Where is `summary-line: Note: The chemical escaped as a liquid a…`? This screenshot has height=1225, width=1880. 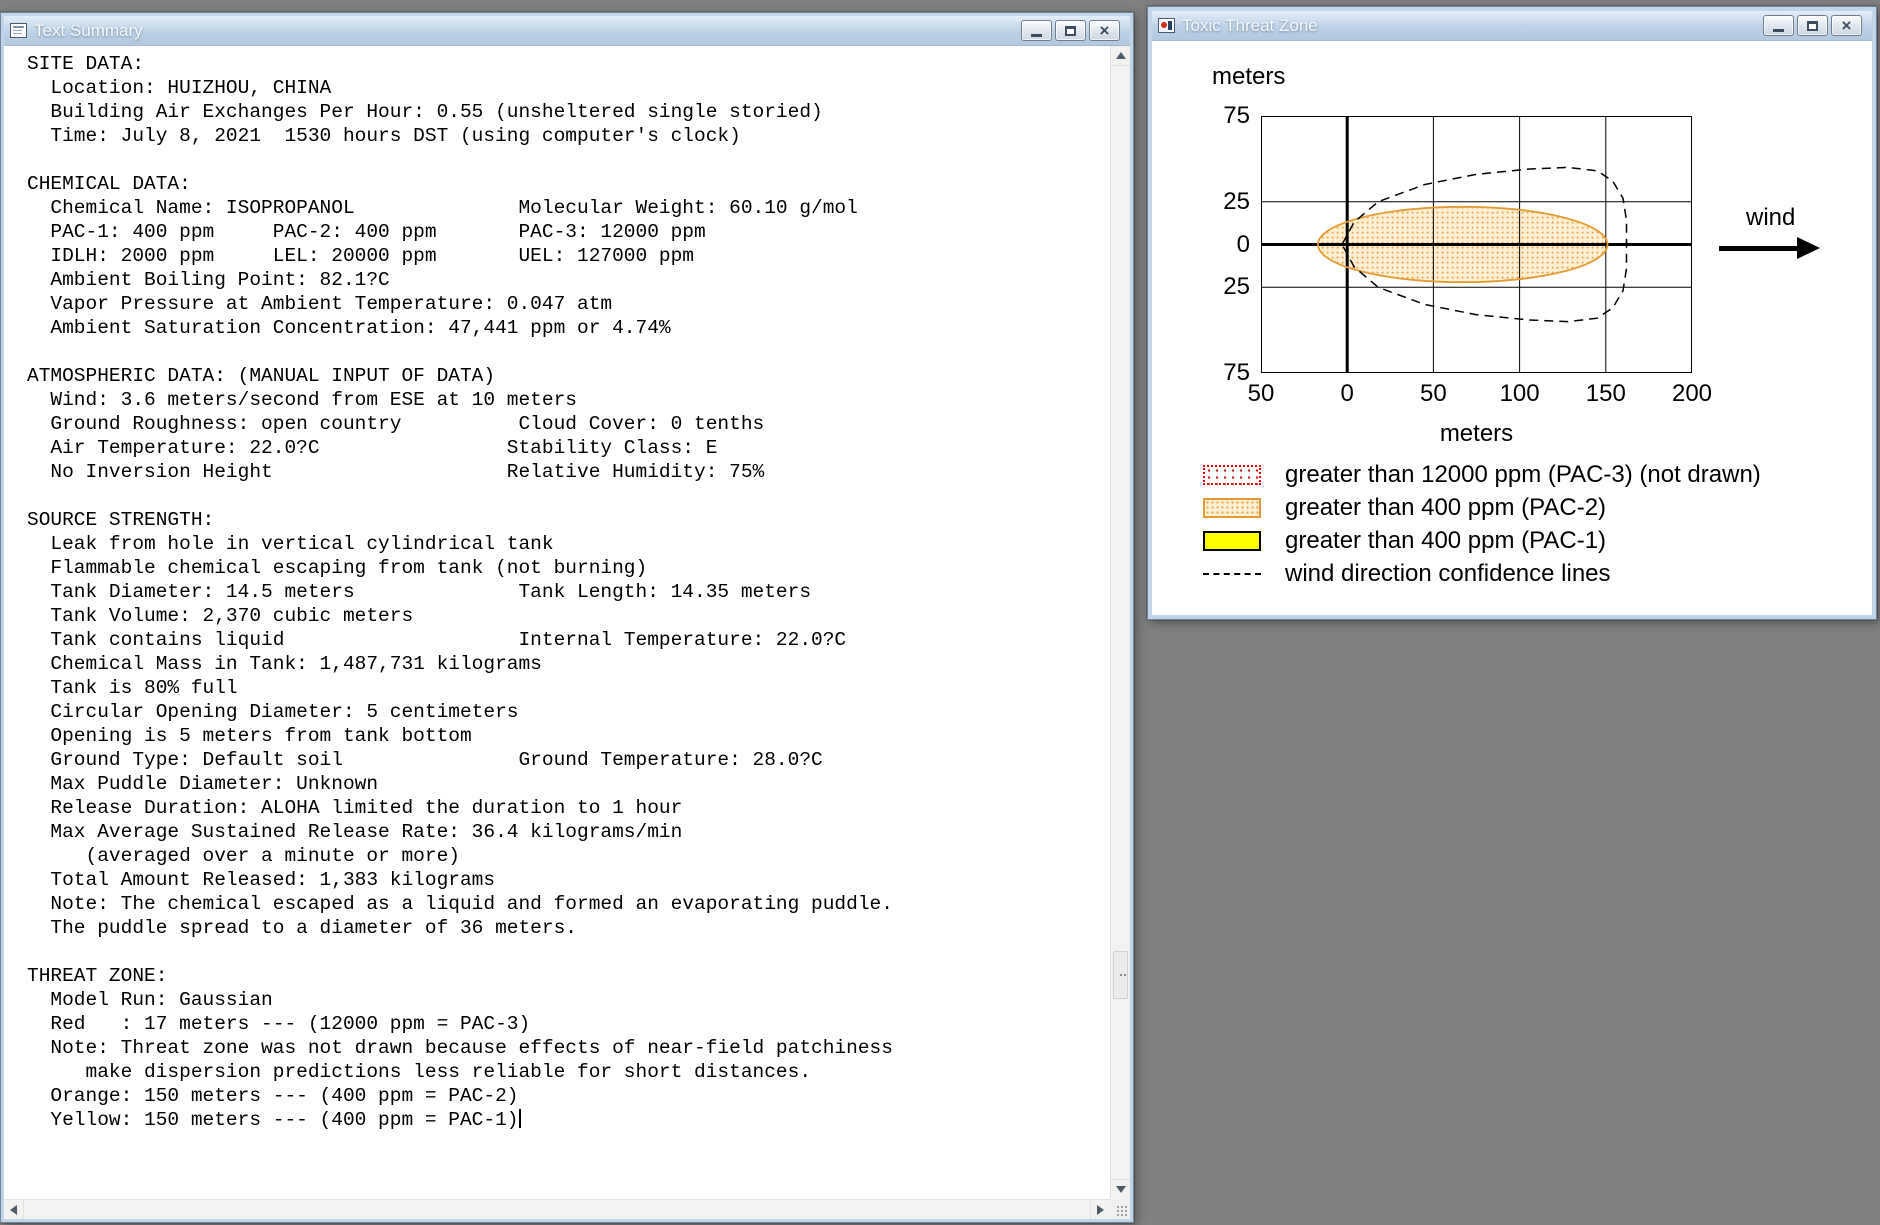
summary-line: Note: The chemical escaped as a liquid a… is located at coordinates (460, 904).